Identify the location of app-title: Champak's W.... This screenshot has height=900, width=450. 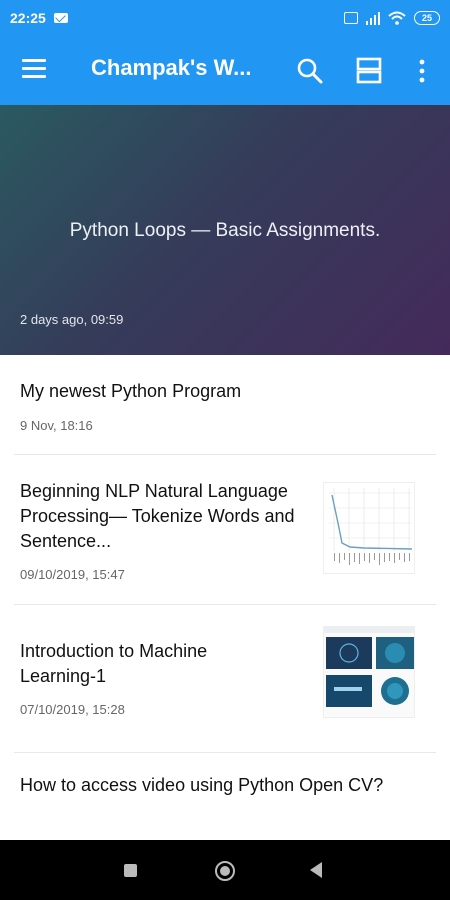
(171, 67).